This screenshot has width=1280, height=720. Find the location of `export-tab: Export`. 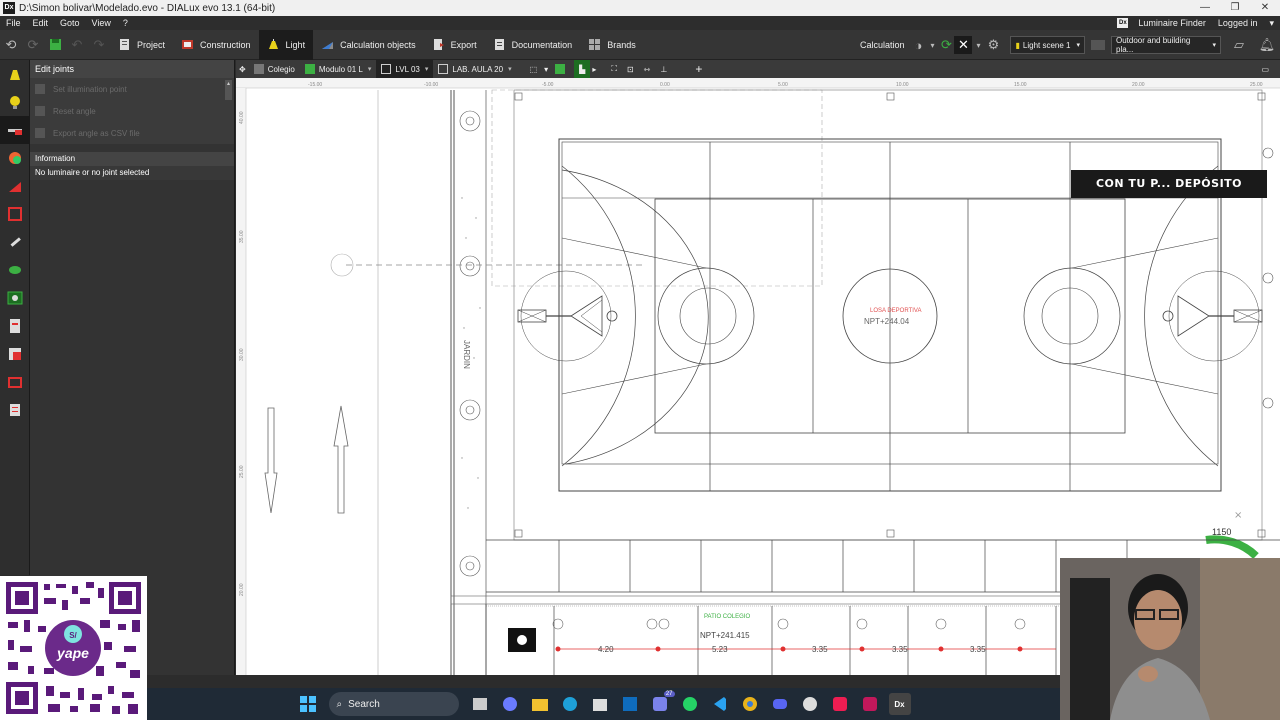

export-tab: Export is located at coordinates (454, 45).